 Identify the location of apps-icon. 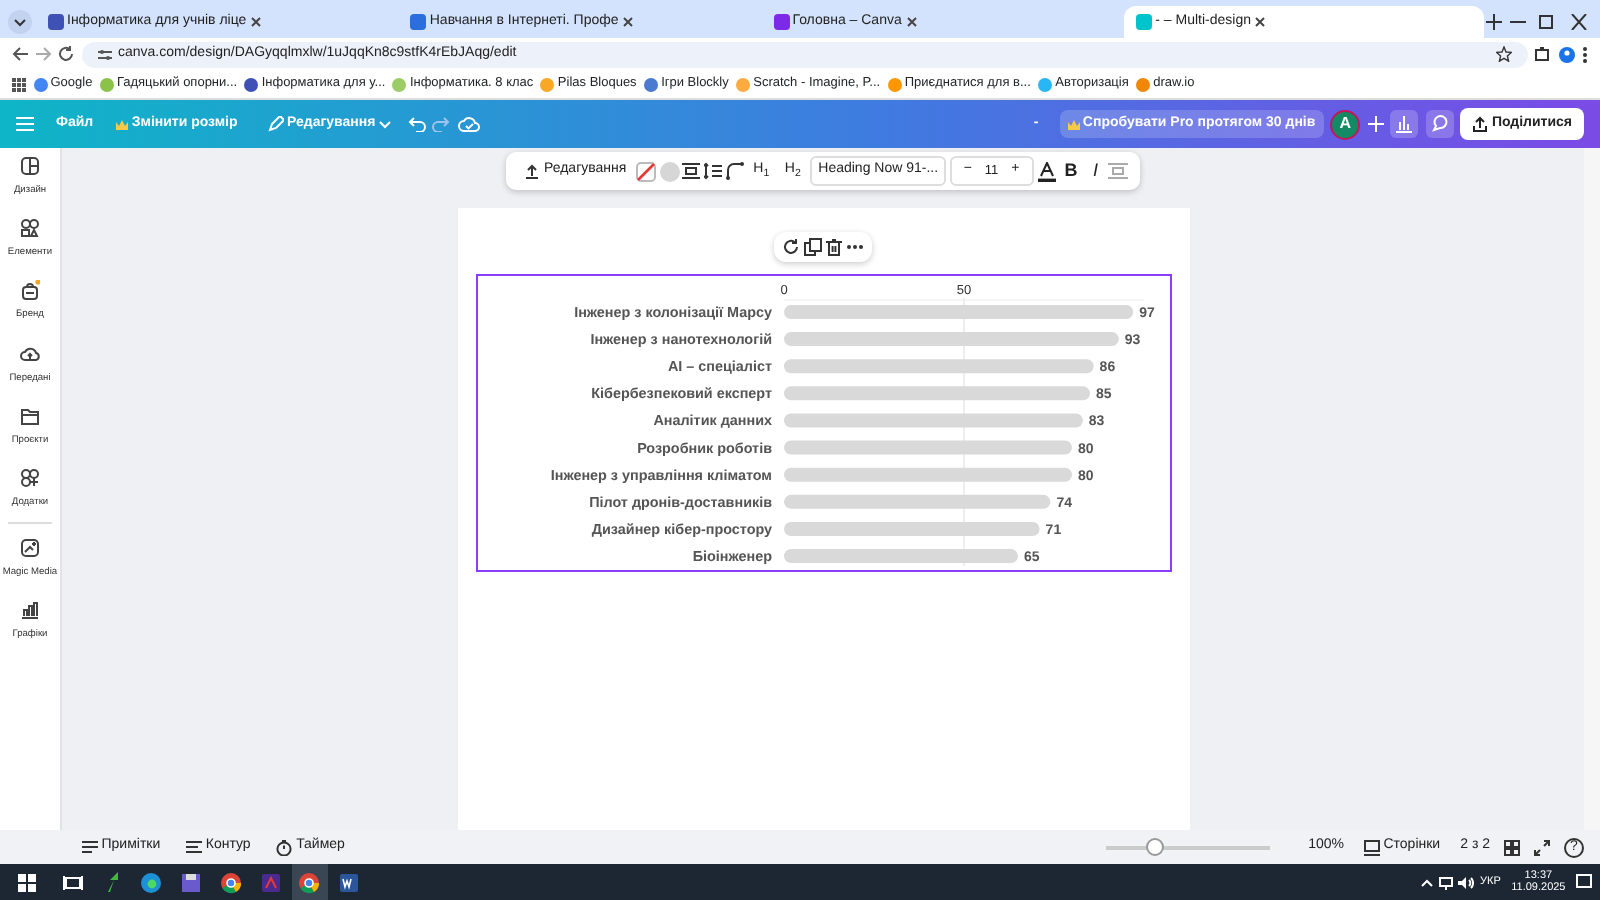
(29, 477).